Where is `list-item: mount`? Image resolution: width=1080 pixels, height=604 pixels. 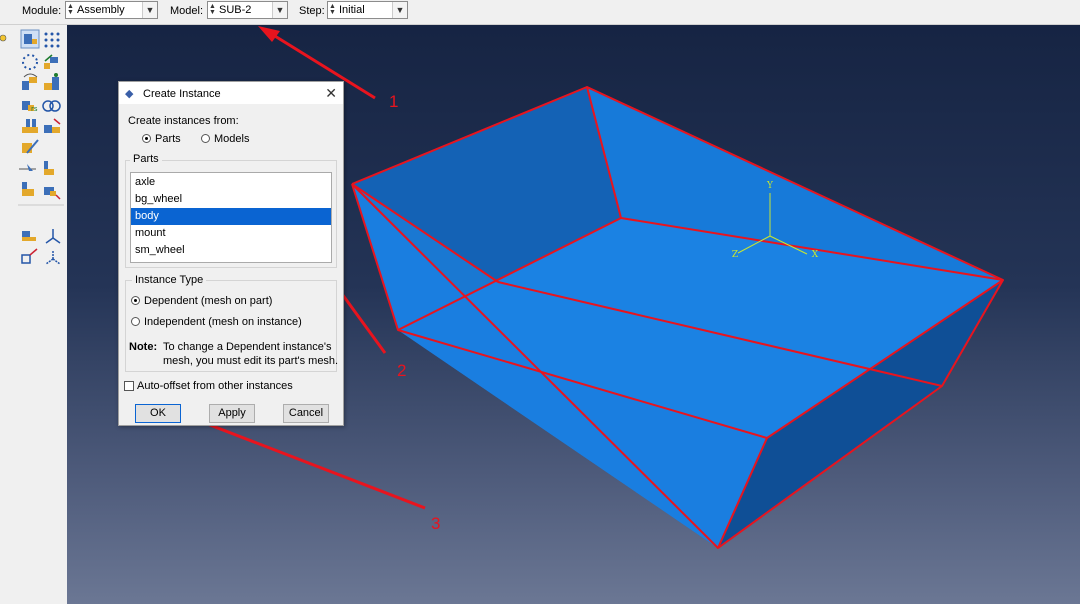
list-item: mount is located at coordinates (231, 233).